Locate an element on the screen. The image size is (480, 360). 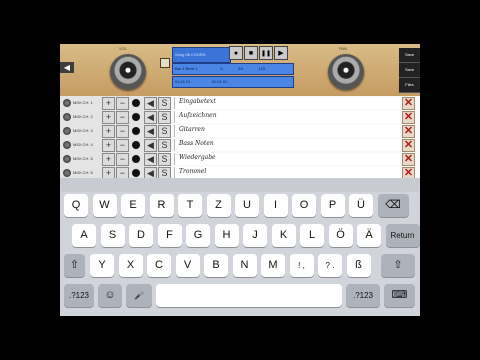
key-p: P is located at coordinates (332, 205).